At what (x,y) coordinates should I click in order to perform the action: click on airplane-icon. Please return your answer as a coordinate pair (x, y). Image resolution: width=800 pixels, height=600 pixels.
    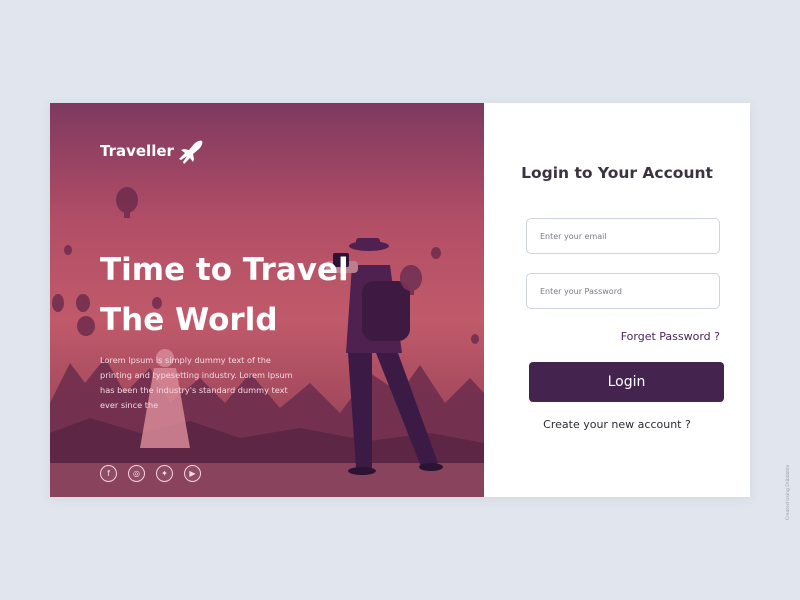
    Looking at the image, I should click on (190, 152).